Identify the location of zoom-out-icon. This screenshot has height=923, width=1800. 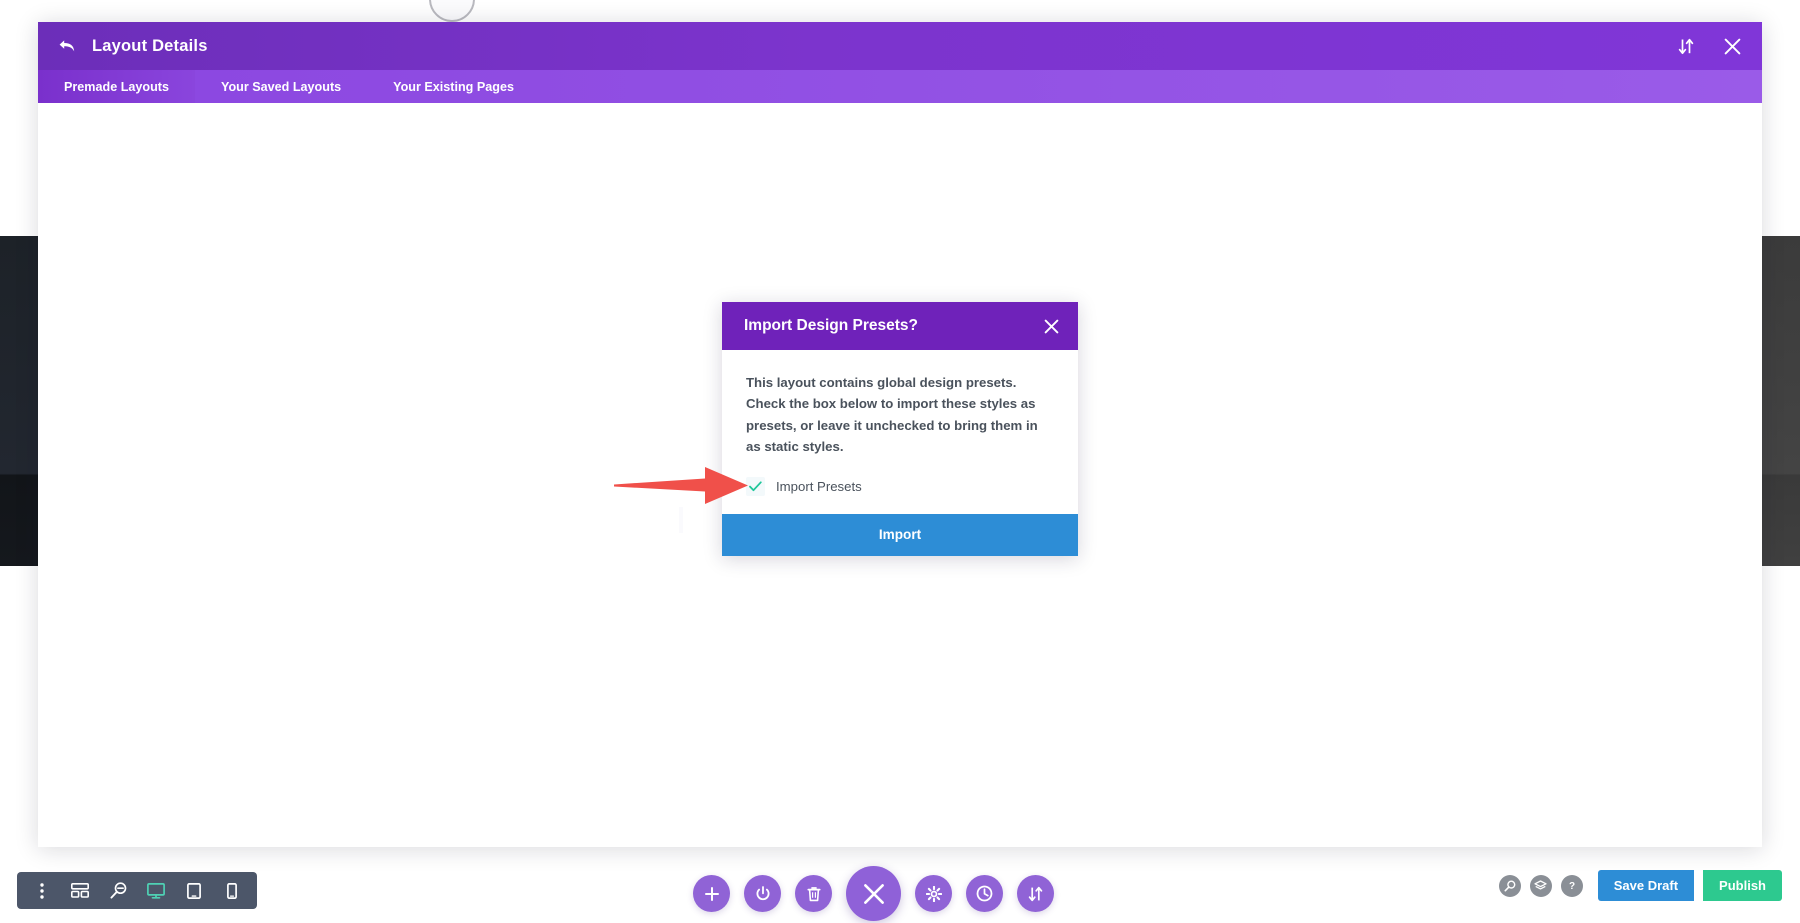
(118, 891).